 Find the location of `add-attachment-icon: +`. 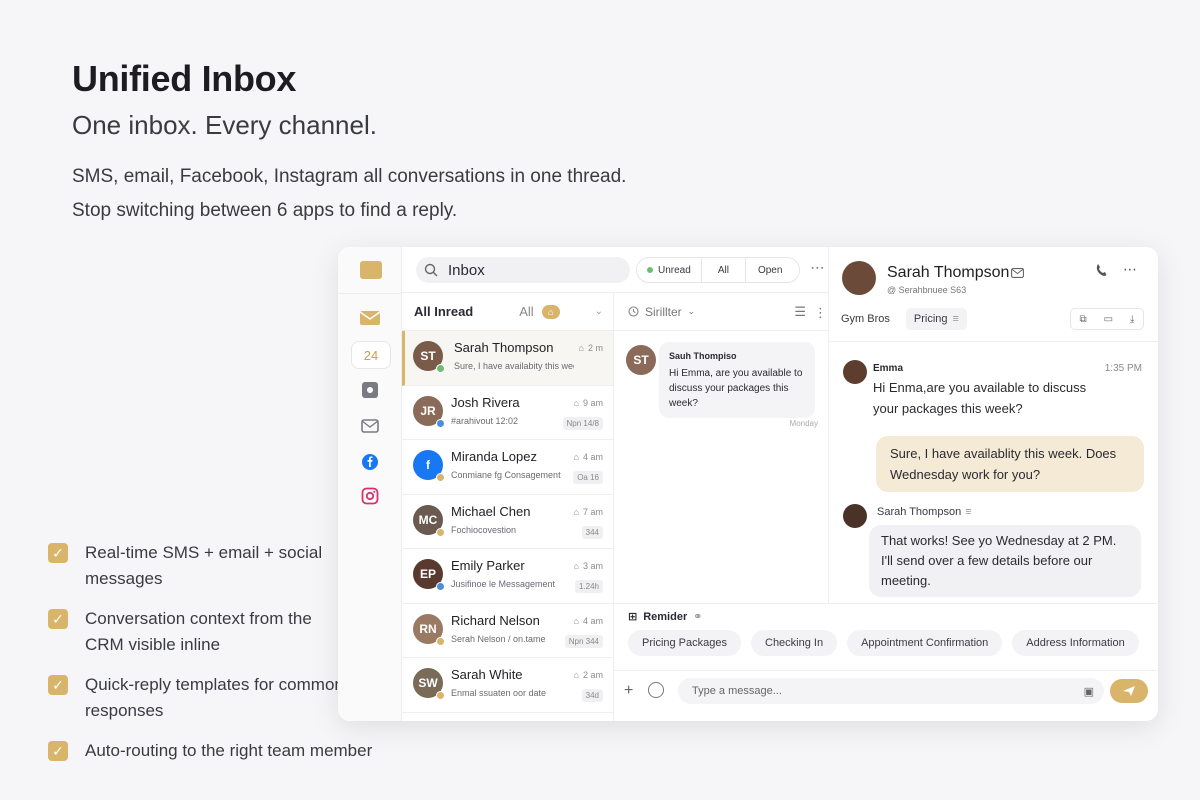

add-attachment-icon: + is located at coordinates (628, 691).